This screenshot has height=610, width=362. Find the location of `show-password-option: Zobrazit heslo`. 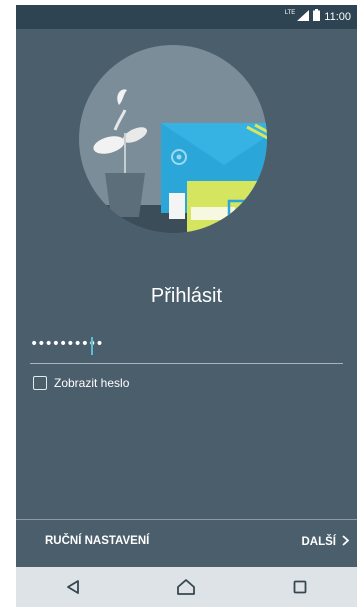

show-password-option: Zobrazit heslo is located at coordinates (81, 383).